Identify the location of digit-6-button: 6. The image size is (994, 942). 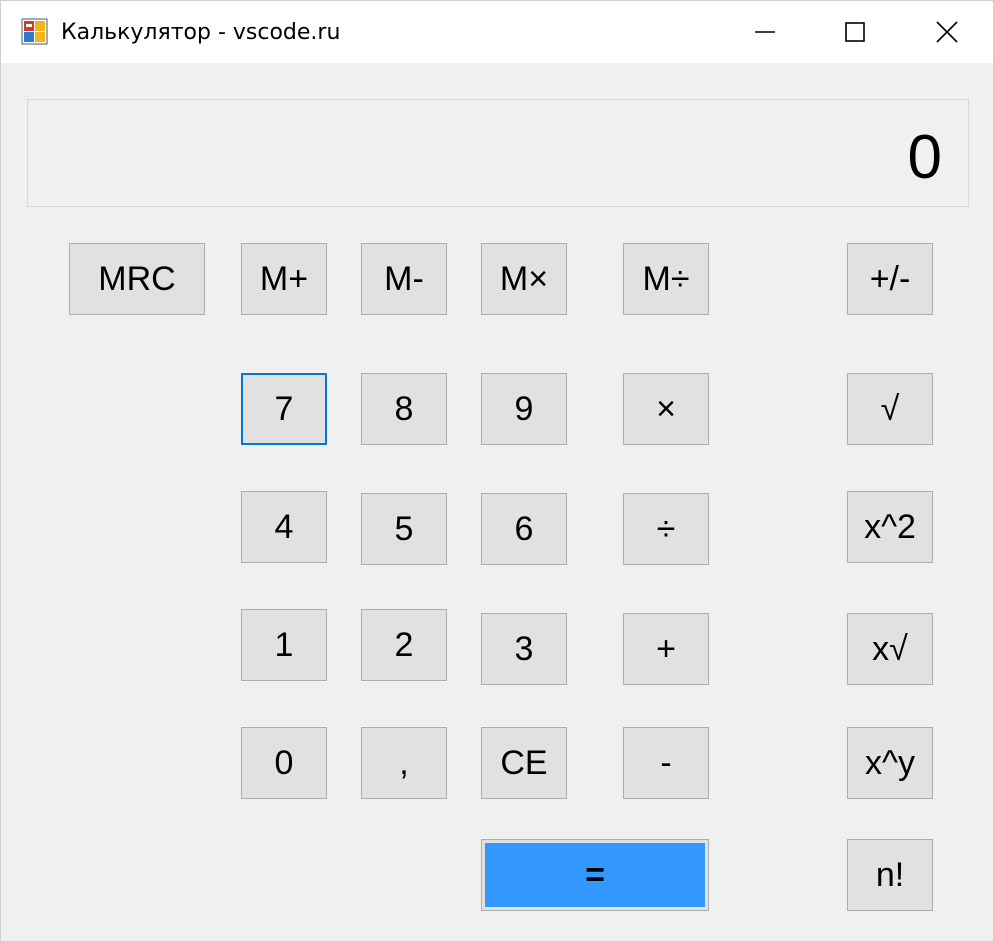
(524, 529).